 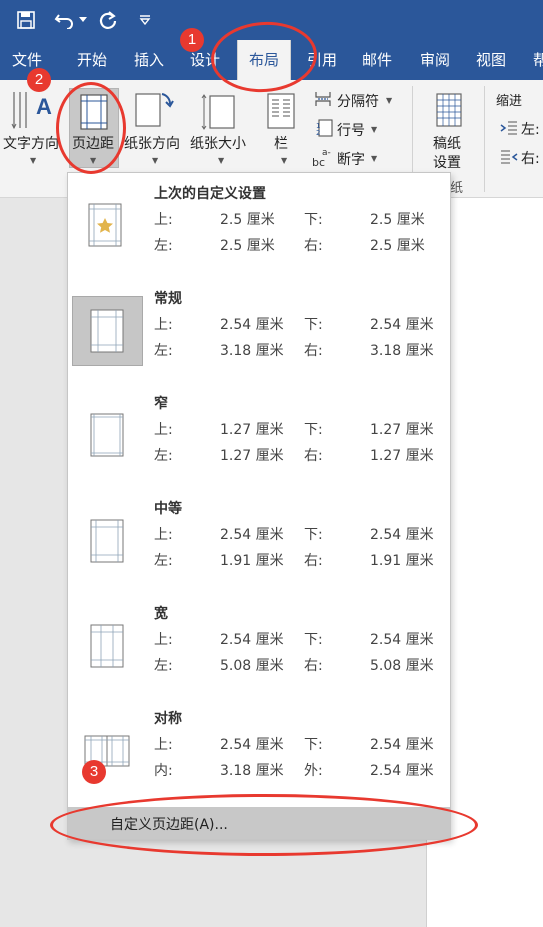 I want to click on group-divider, so click(x=484, y=139).